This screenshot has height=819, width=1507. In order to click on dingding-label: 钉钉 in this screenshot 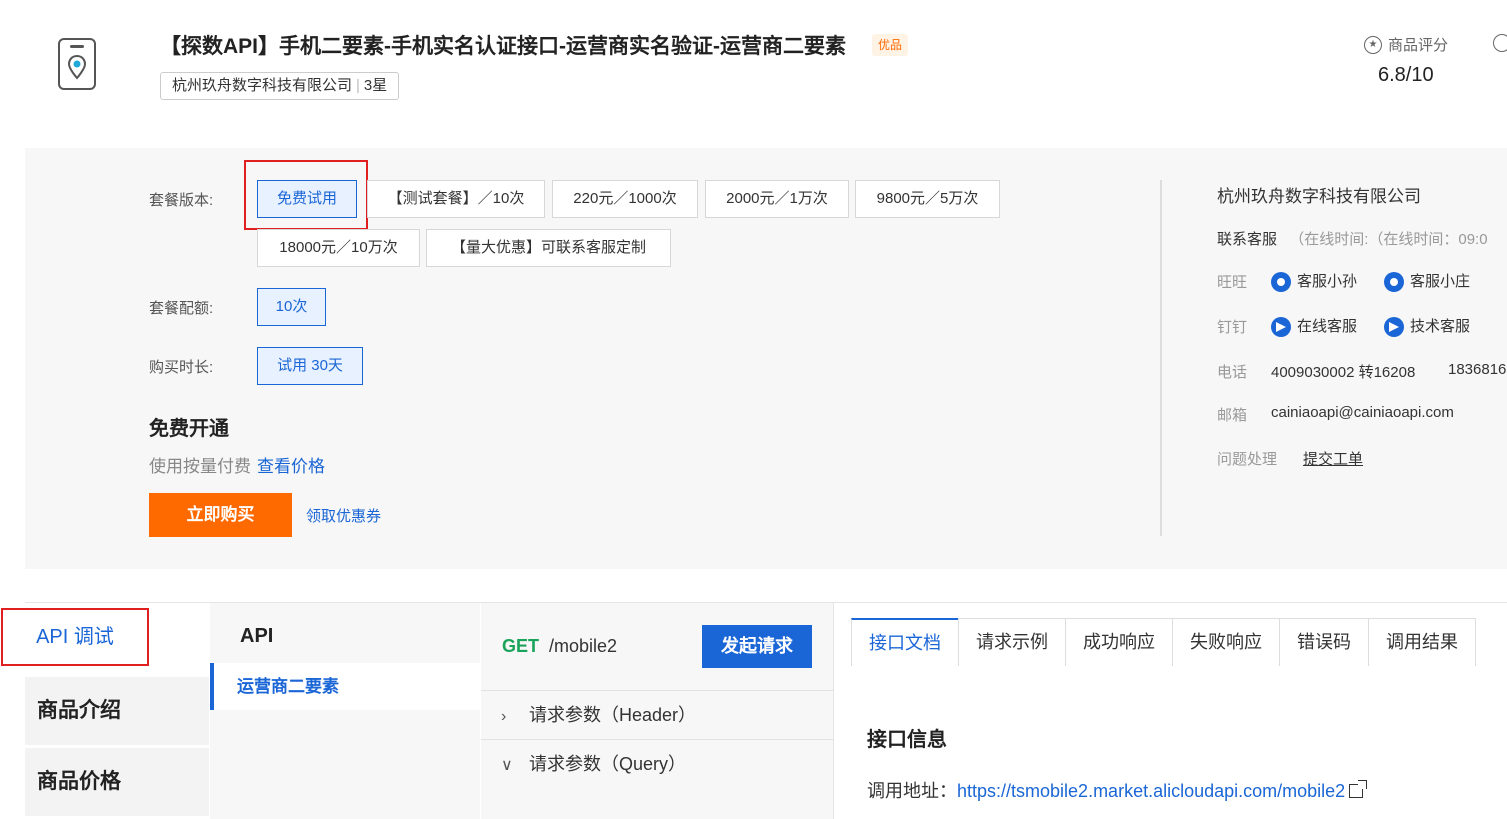, I will do `click(1232, 327)`.